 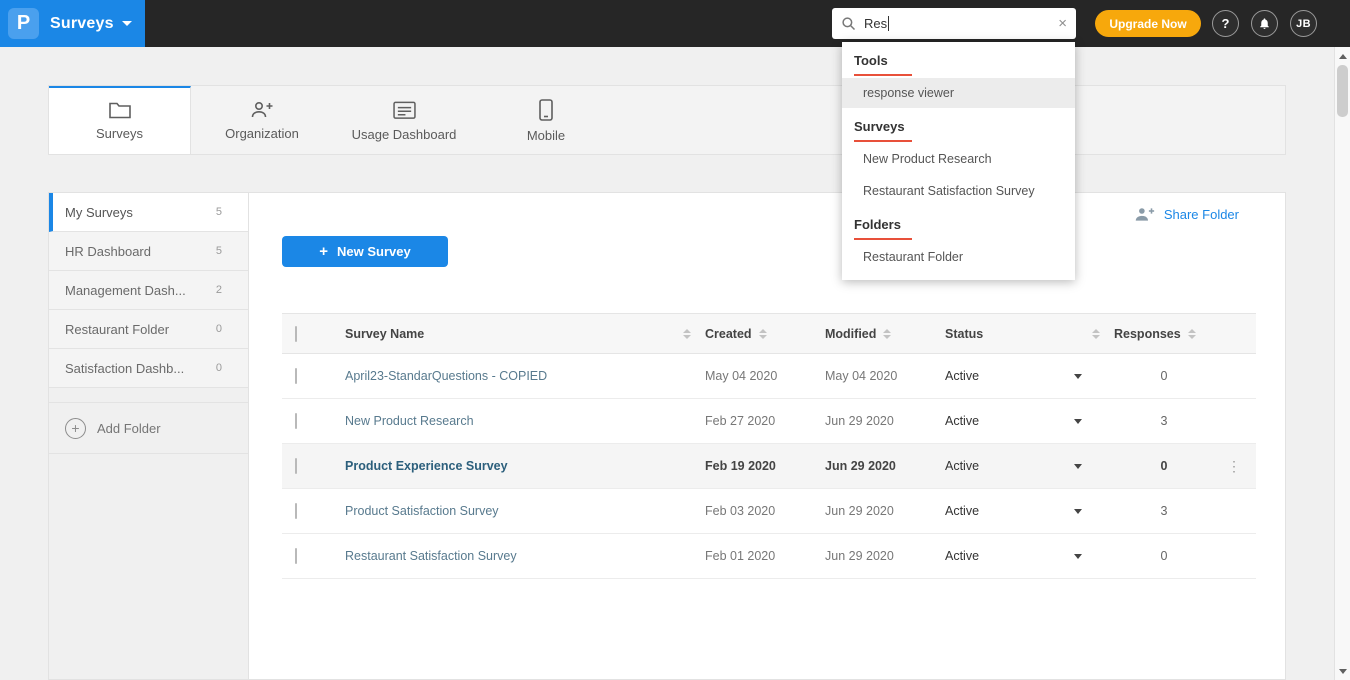 I want to click on tab-organization: Organization, so click(x=262, y=120).